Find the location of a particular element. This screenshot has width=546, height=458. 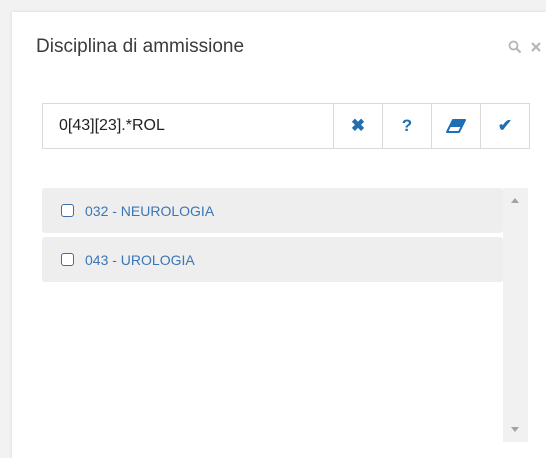

check-icon: ✔ is located at coordinates (505, 125).